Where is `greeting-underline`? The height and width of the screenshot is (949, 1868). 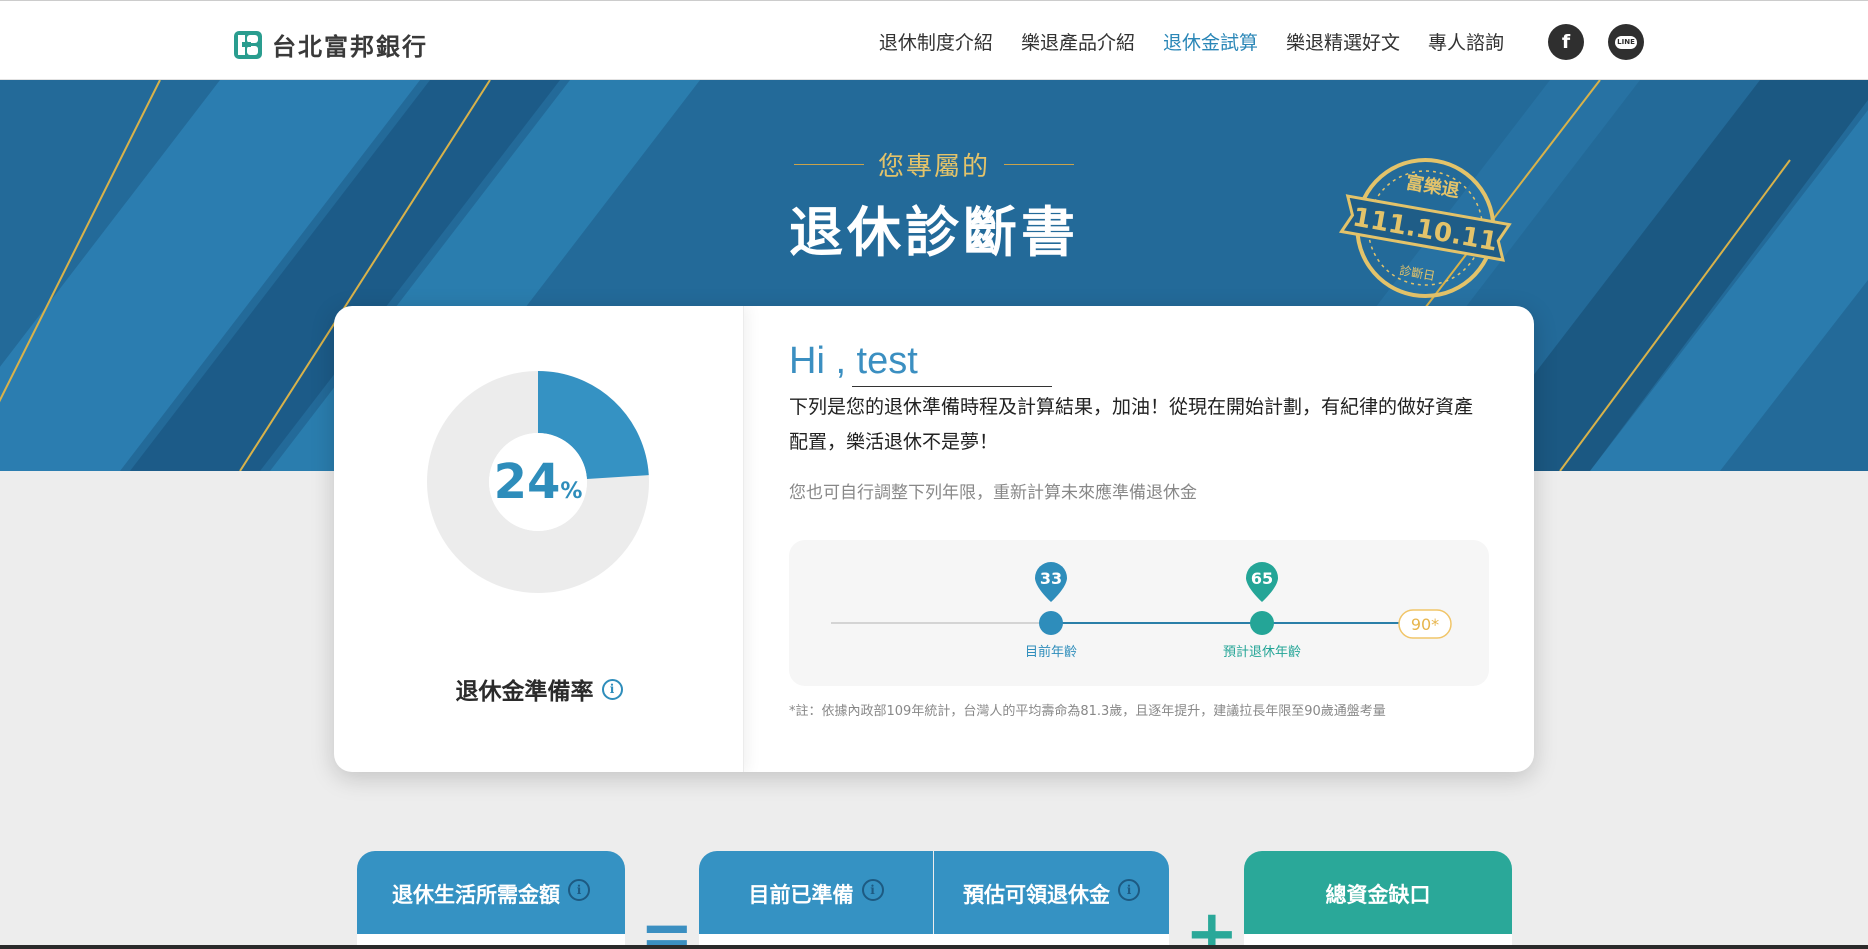
greeting-underline is located at coordinates (952, 386).